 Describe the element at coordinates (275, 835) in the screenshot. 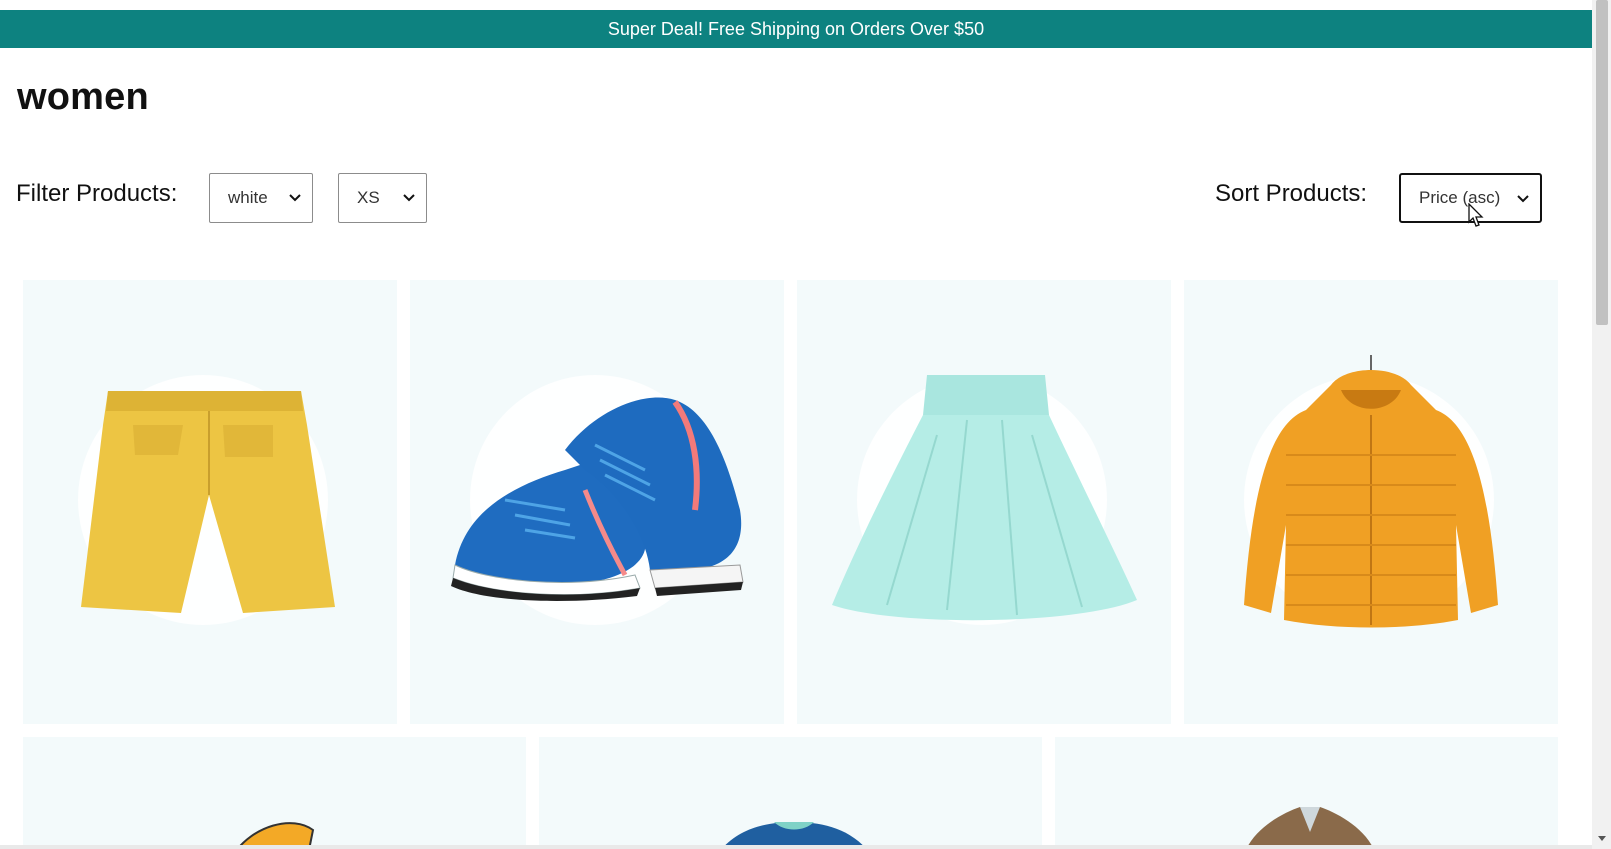

I see `orange-item-image` at that location.